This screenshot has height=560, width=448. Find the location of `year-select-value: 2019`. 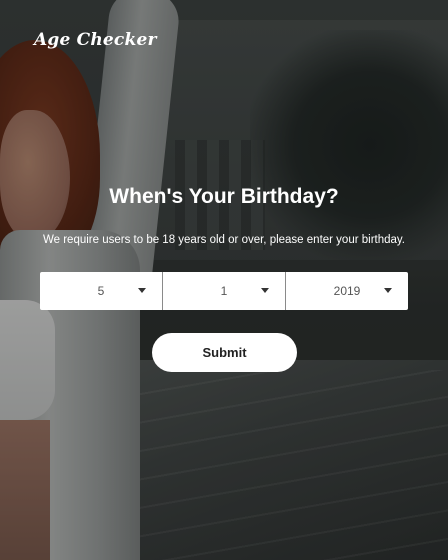

year-select-value: 2019 is located at coordinates (347, 291).